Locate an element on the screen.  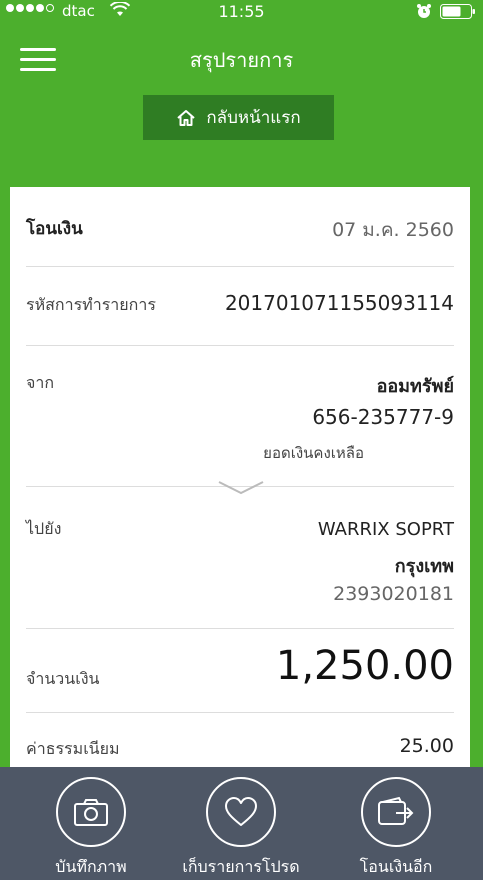
fee-row: ค่าธรรมเนียม 25.00 is located at coordinates (240, 751).